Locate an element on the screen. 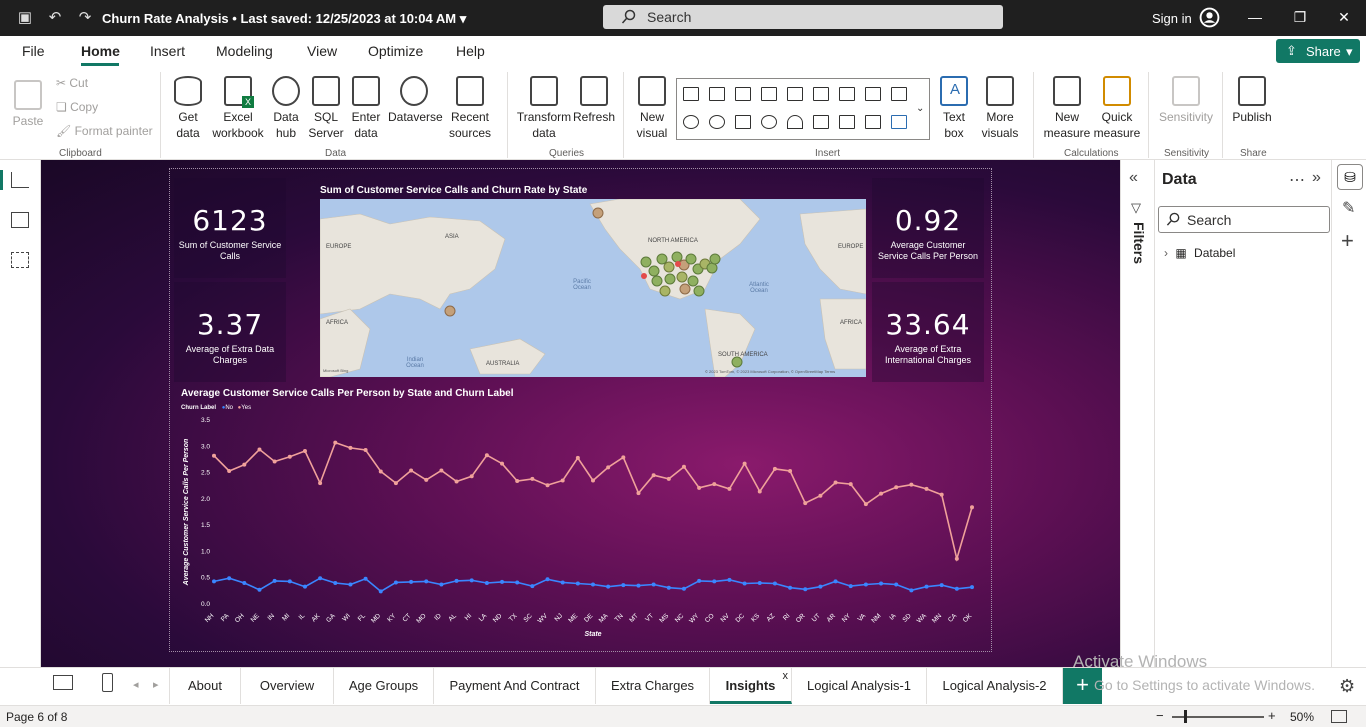 The image size is (1366, 727). more-options-icon: ⋯ is located at coordinates (1297, 180).